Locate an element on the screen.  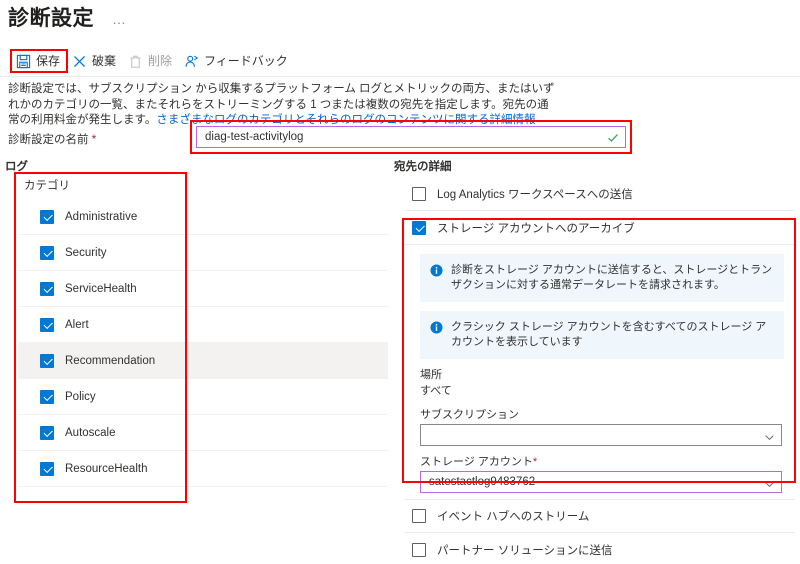
location-label: 場所 is located at coordinates (431, 375).